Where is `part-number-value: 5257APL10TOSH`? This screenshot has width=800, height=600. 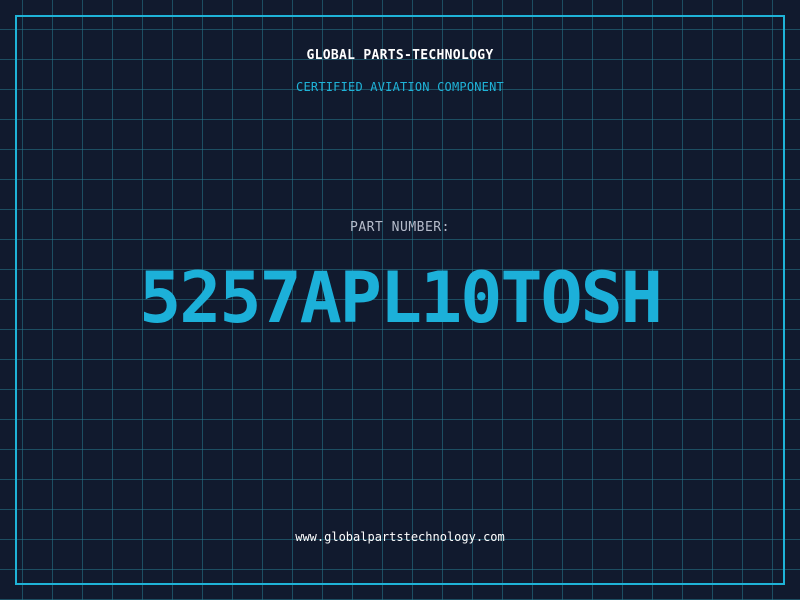
part-number-value: 5257APL10TOSH is located at coordinates (401, 298).